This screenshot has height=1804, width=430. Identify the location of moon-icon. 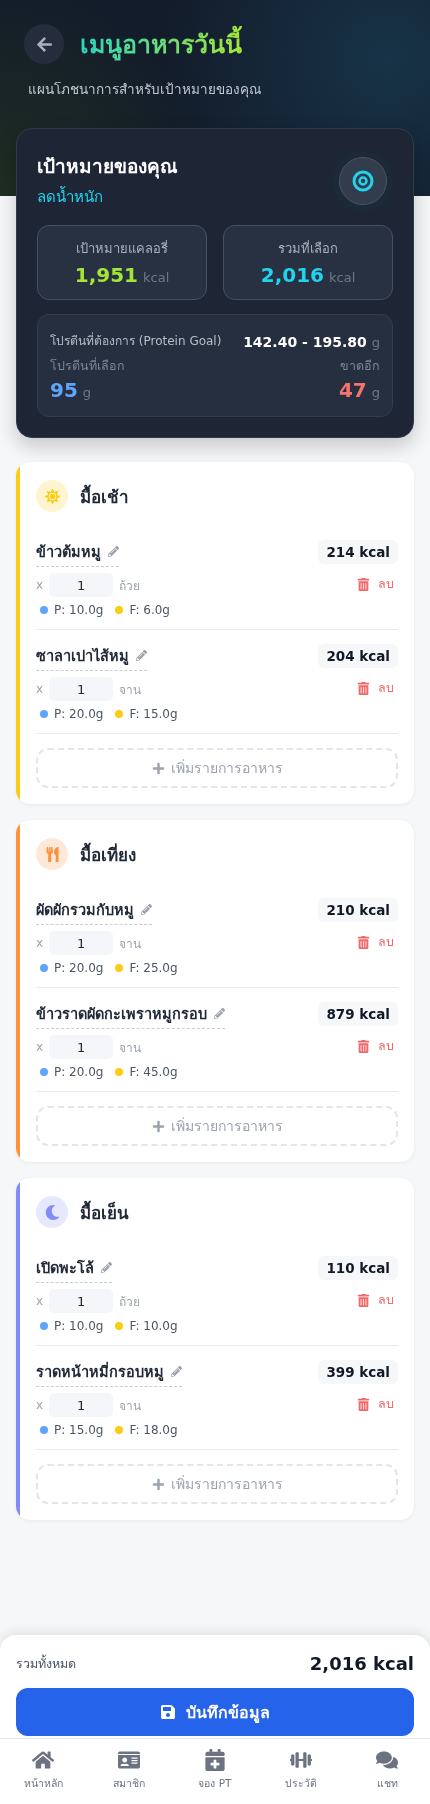
(52, 1212).